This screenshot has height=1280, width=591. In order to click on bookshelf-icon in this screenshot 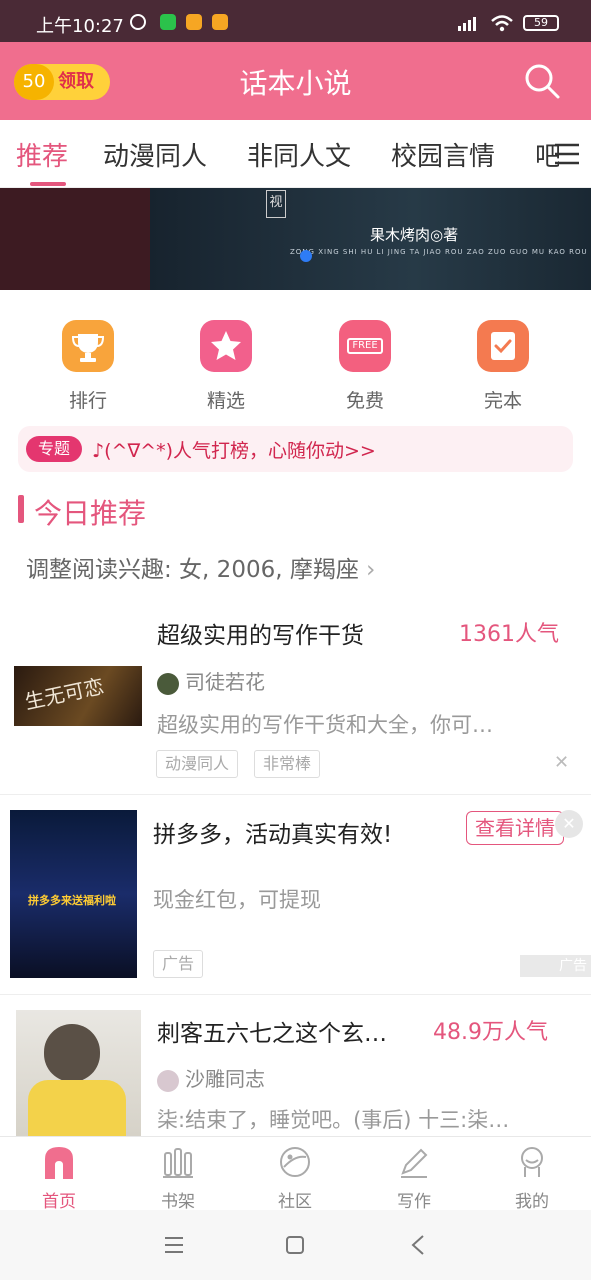, I will do `click(178, 1163)`.